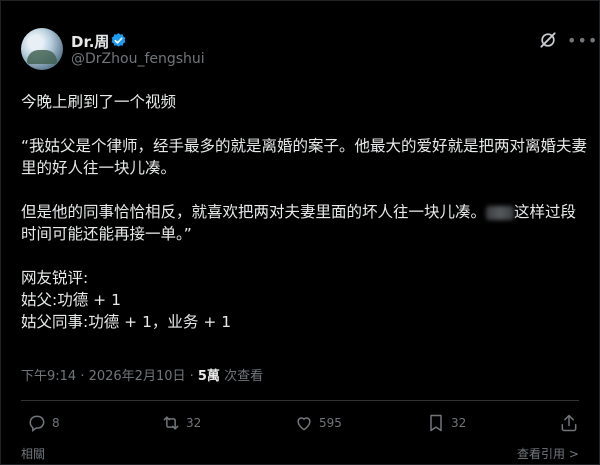 Image resolution: width=600 pixels, height=465 pixels. I want to click on tweet-line-1: 今晚上刷到了一个视频, so click(99, 102).